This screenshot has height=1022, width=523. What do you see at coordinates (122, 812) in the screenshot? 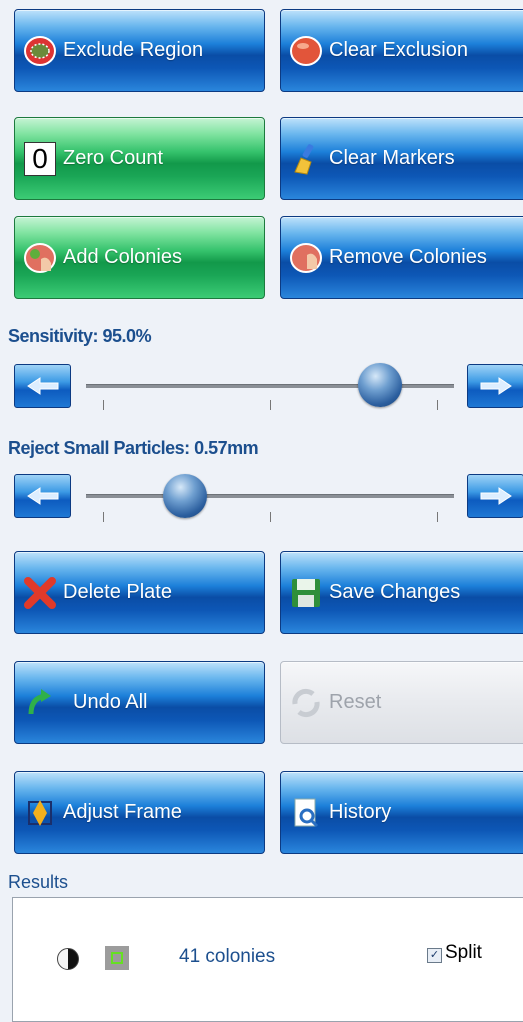
I see `adjust-frame-label: Adjust Frame` at bounding box center [122, 812].